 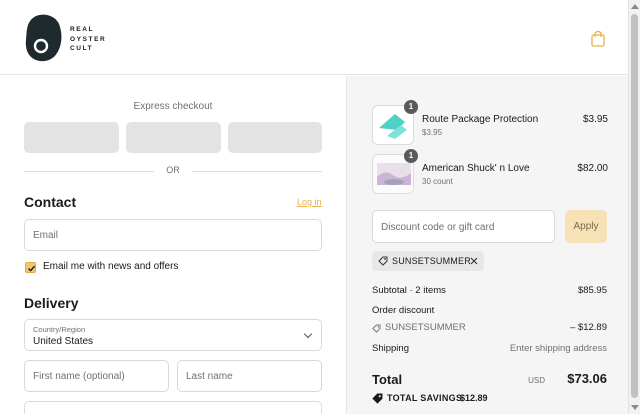 What do you see at coordinates (536, 380) in the screenshot?
I see `total-currency: USD` at bounding box center [536, 380].